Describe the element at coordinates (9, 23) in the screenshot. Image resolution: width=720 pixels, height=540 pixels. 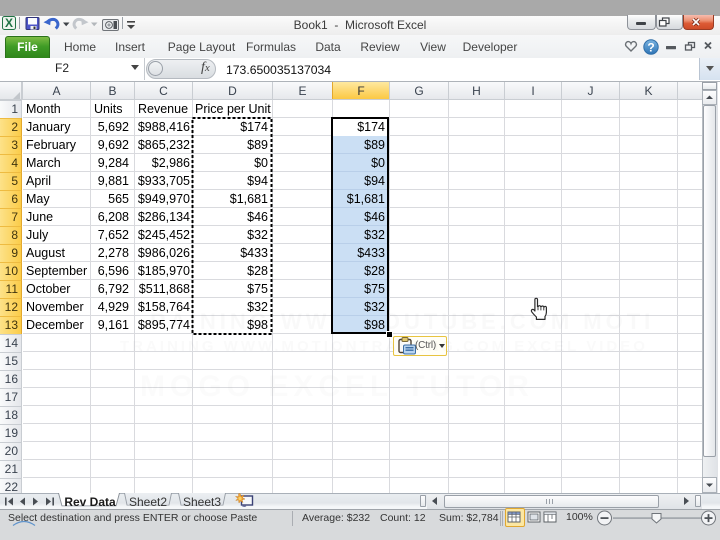
I see `svg-text: X` at that location.